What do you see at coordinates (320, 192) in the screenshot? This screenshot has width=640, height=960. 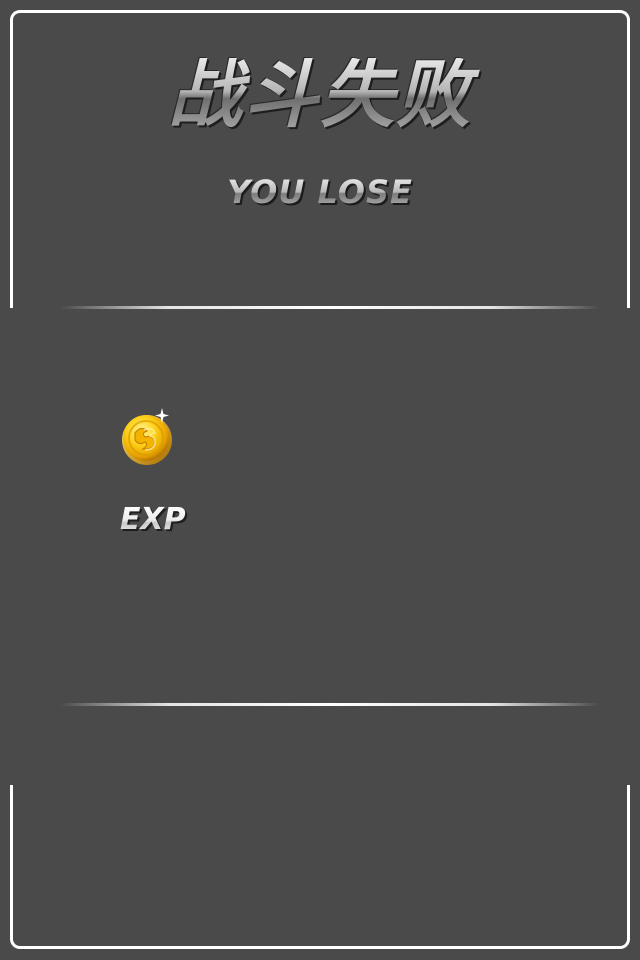 I see `defeat-subtitle: YOU LOSE` at bounding box center [320, 192].